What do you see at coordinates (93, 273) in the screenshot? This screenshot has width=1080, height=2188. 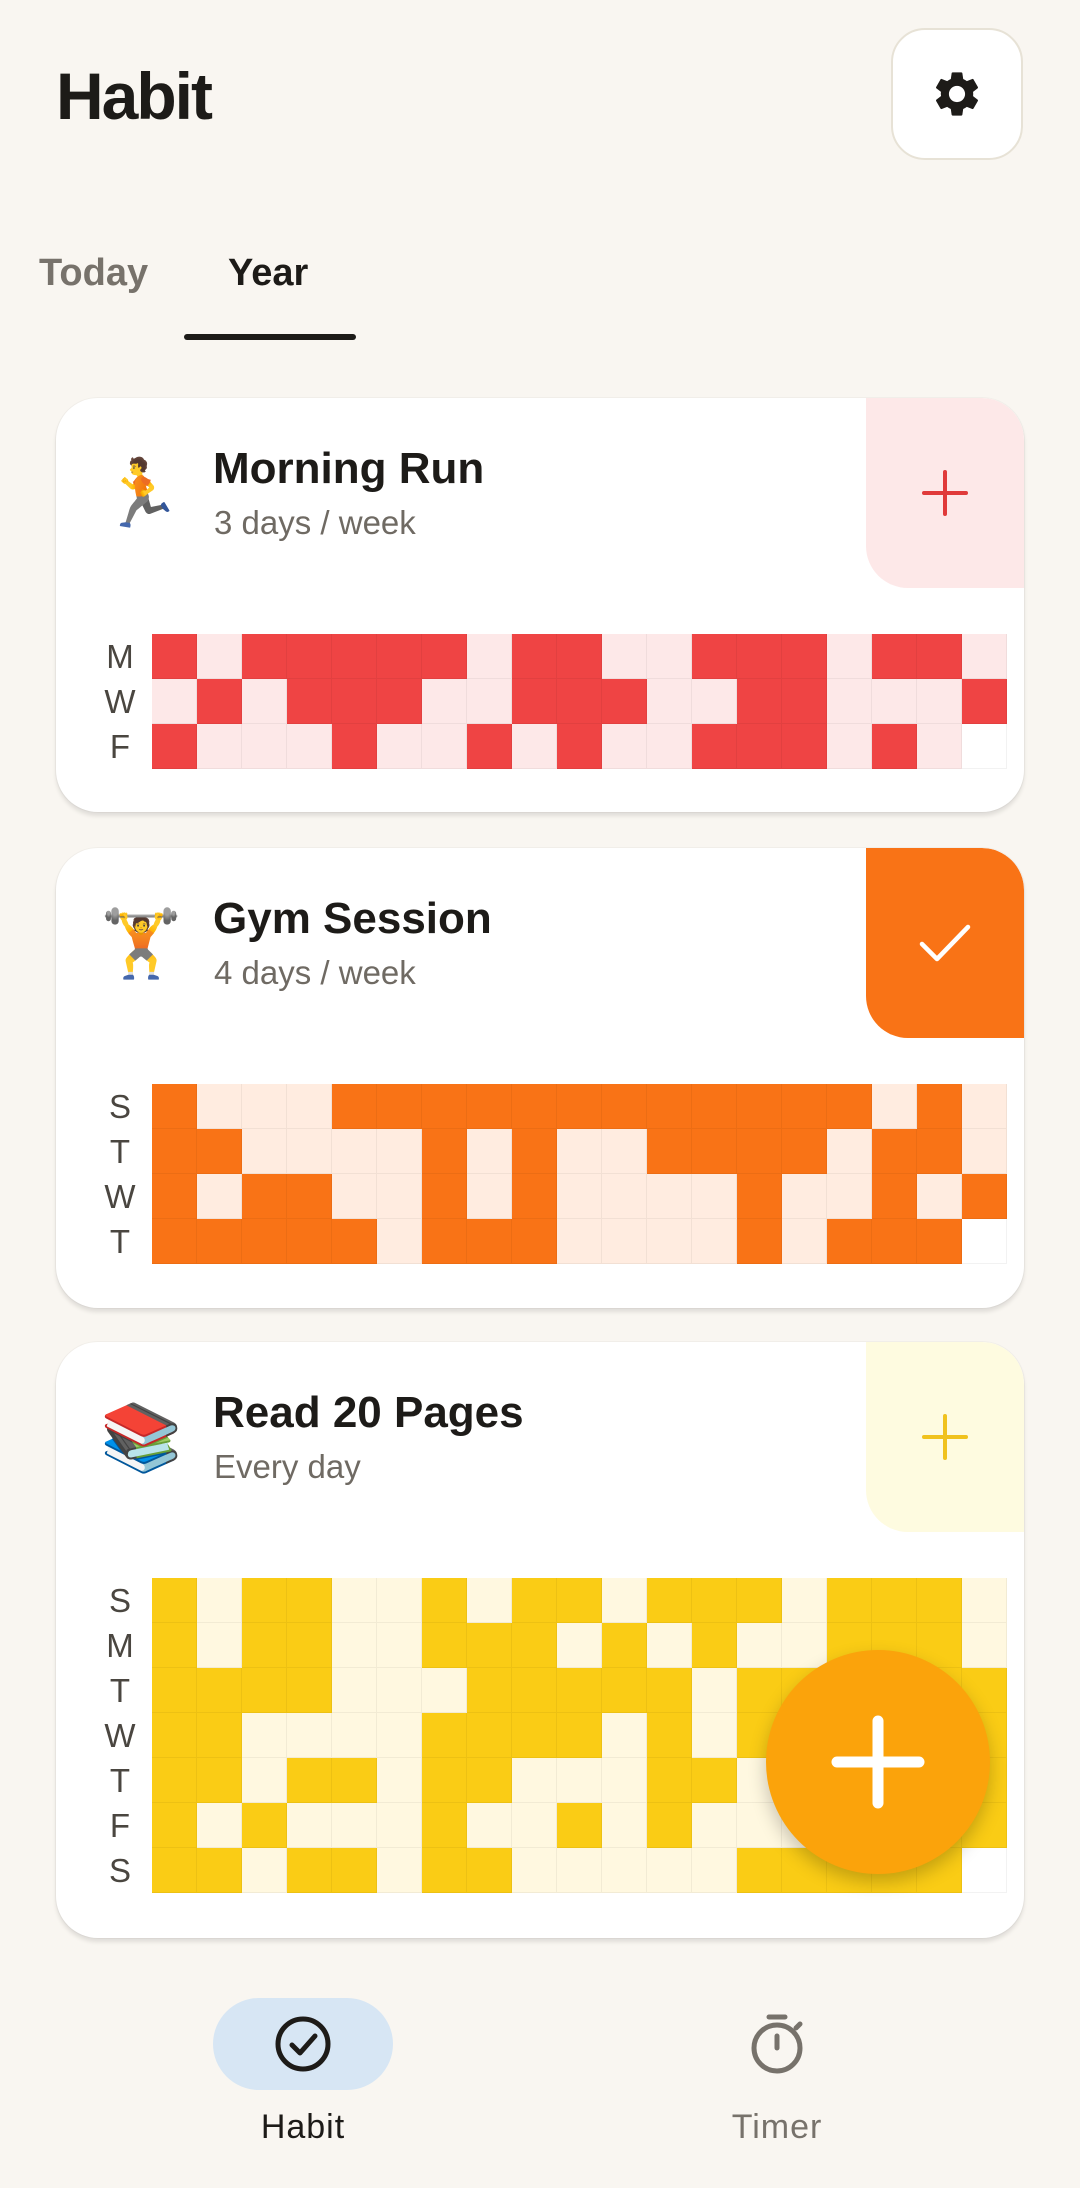 I see `tab-today: Today` at bounding box center [93, 273].